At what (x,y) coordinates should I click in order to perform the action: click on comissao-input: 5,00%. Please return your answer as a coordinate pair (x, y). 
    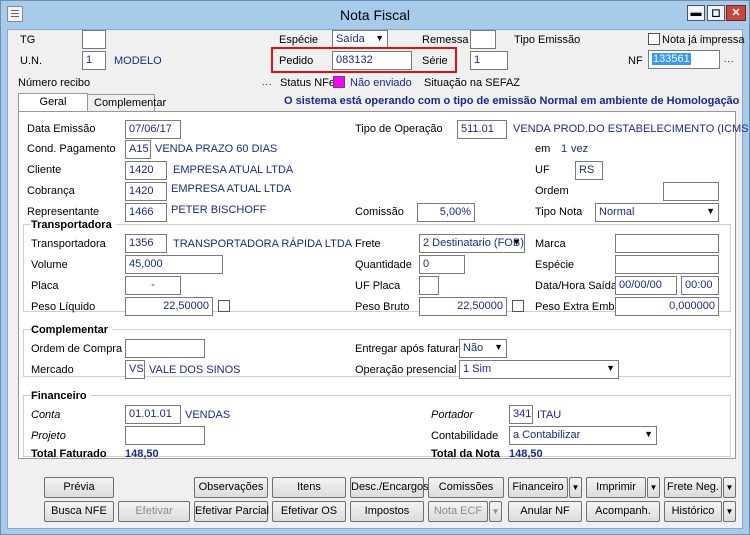
    Looking at the image, I should click on (446, 212).